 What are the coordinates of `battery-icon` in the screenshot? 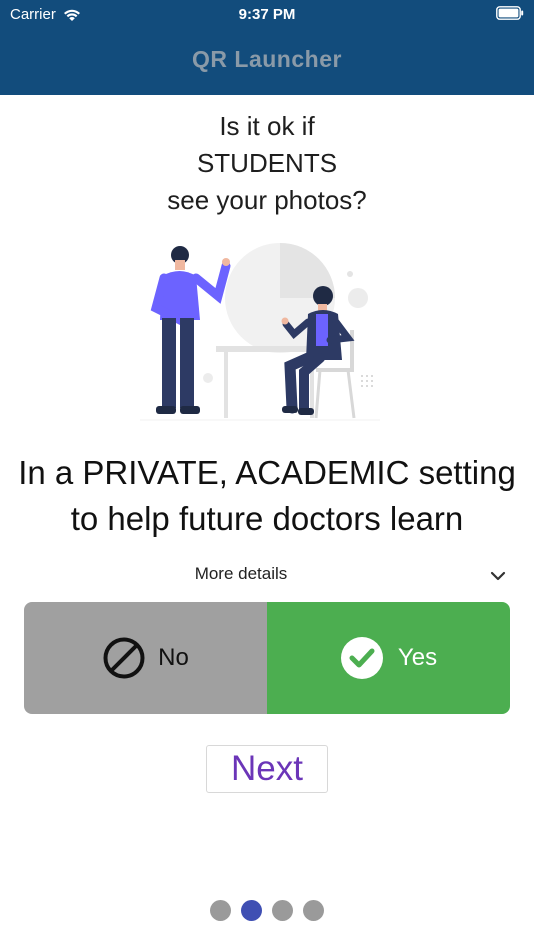 It's located at (510, 15).